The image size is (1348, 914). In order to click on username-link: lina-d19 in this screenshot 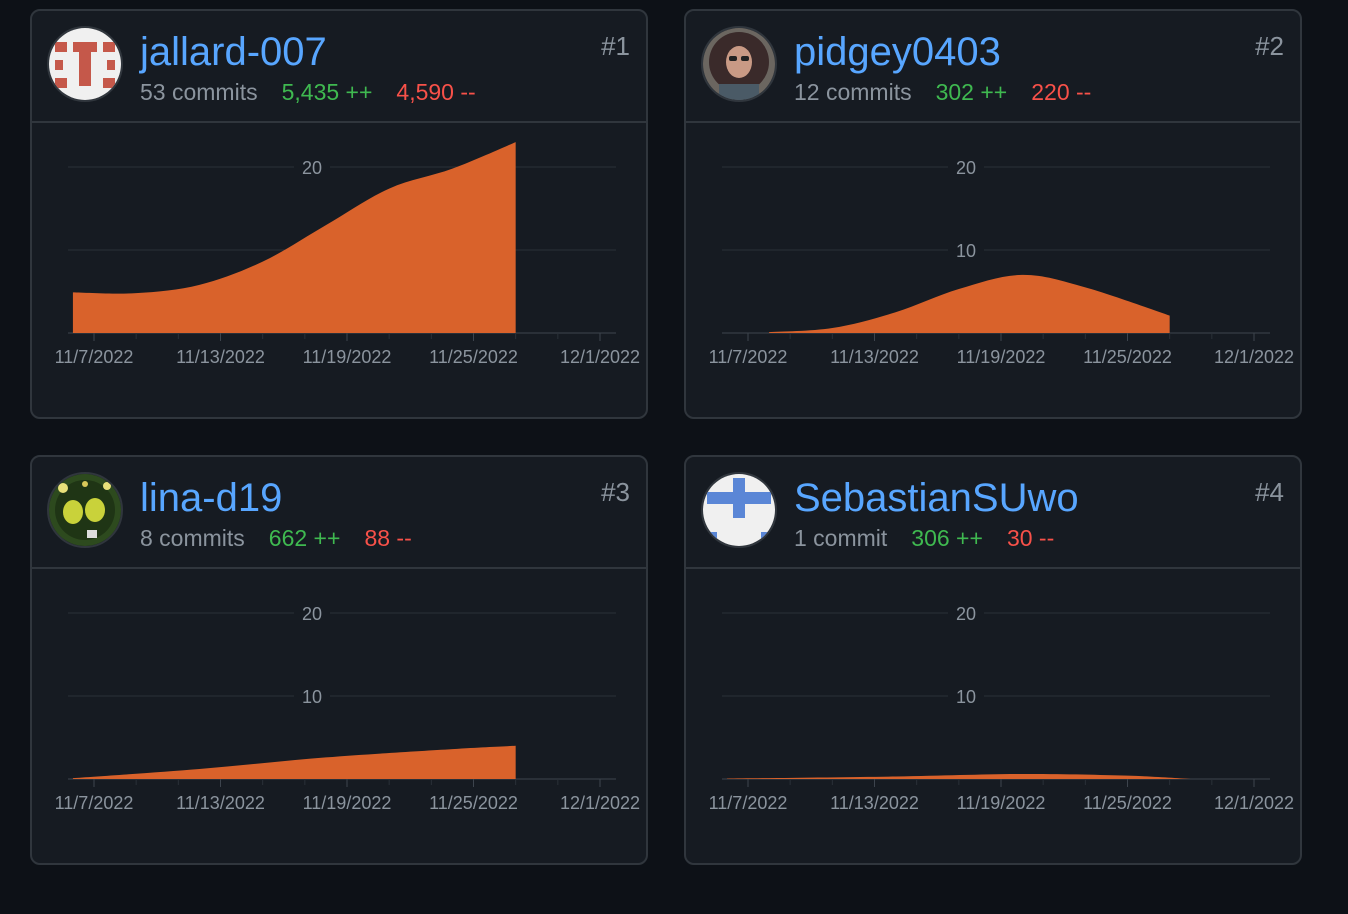, I will do `click(211, 498)`.